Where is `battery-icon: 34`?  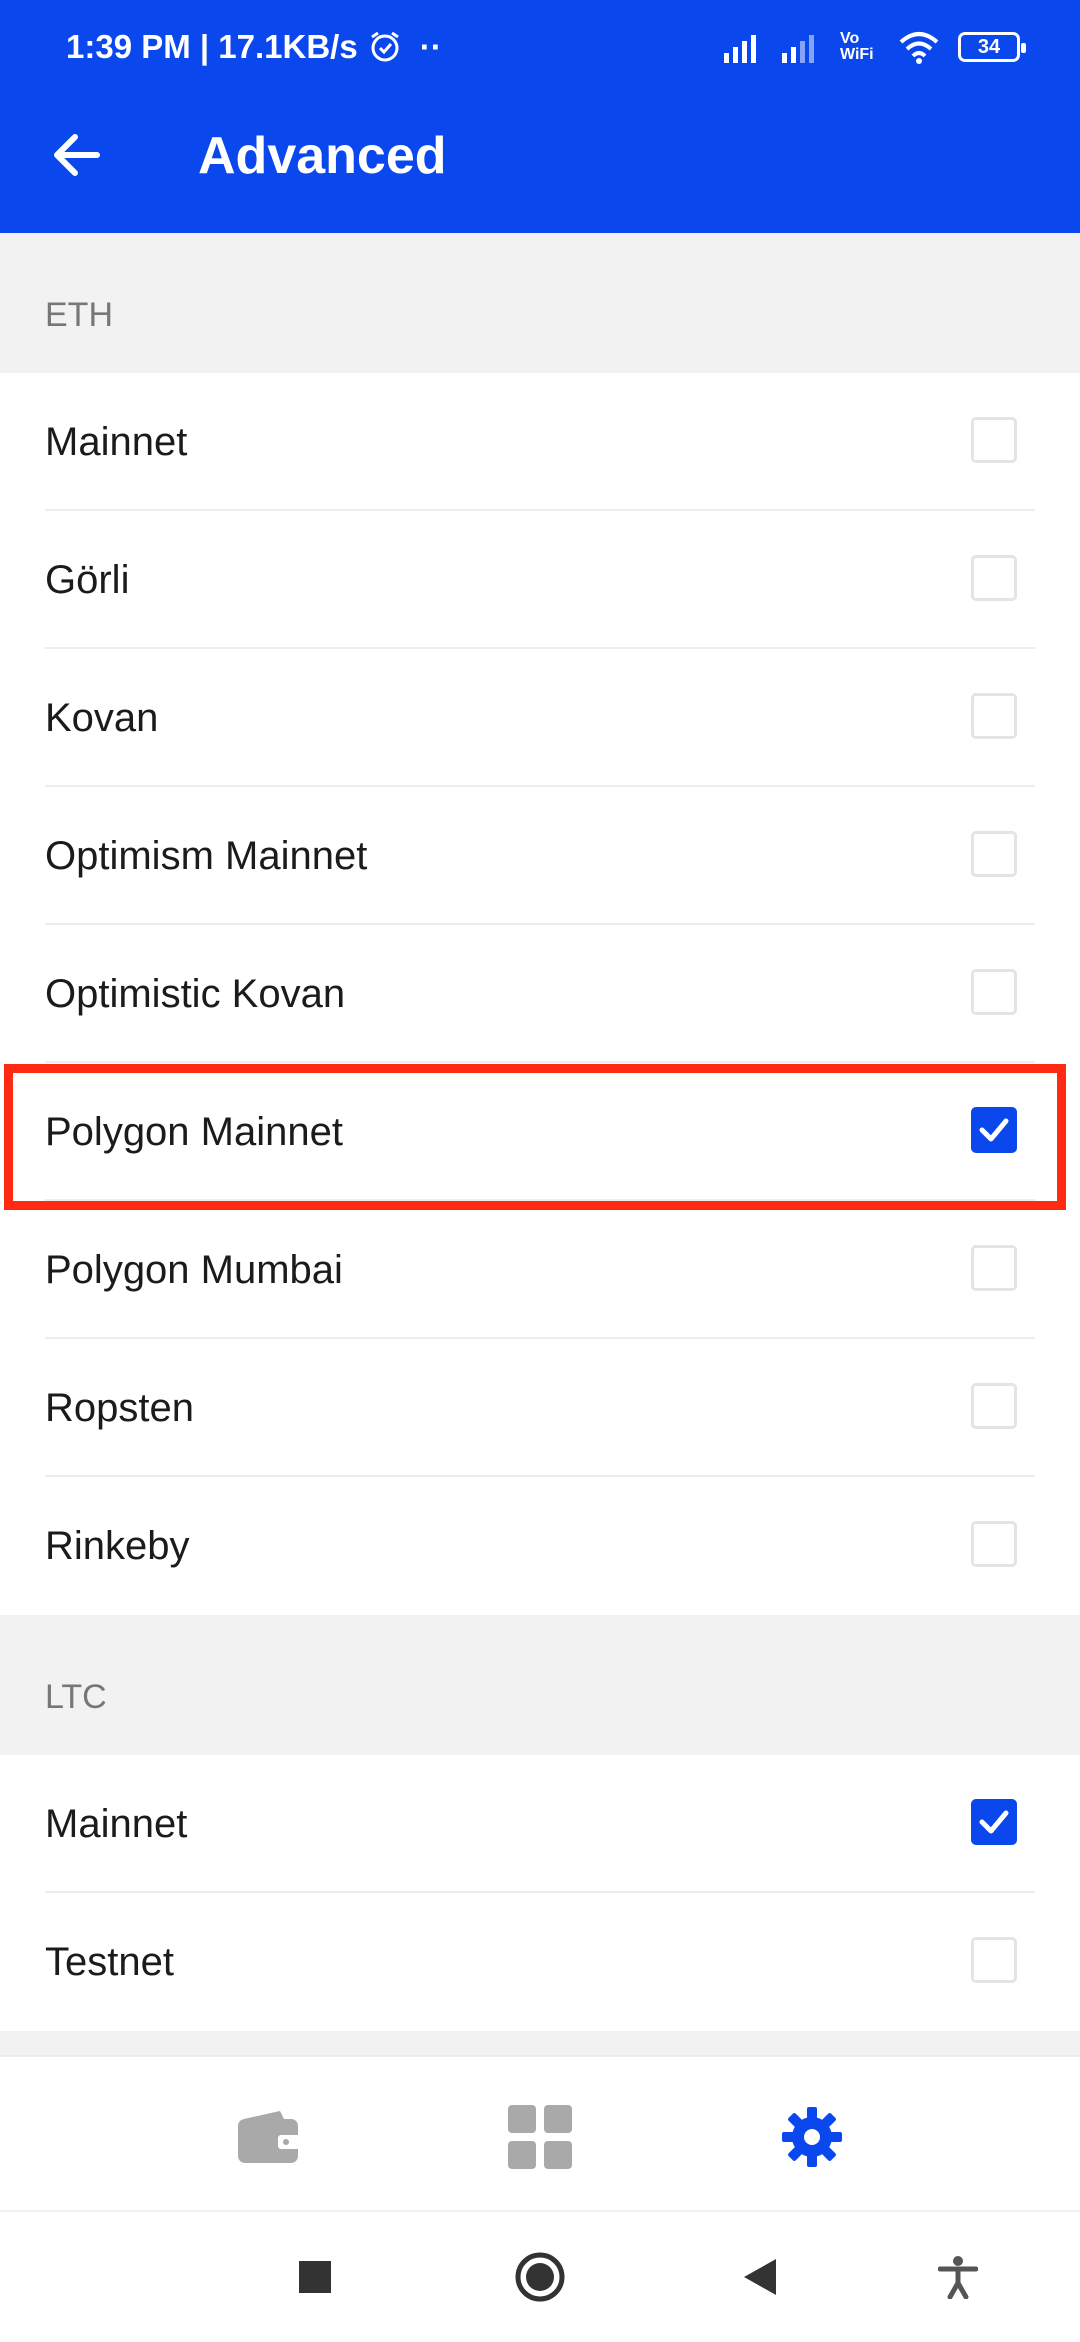
battery-icon: 34 is located at coordinates (992, 47).